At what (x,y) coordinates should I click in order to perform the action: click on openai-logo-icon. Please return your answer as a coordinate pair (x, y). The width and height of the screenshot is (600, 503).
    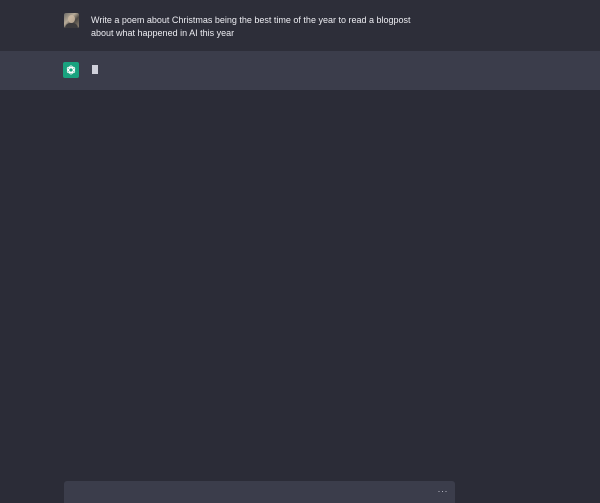
    Looking at the image, I should click on (71, 70).